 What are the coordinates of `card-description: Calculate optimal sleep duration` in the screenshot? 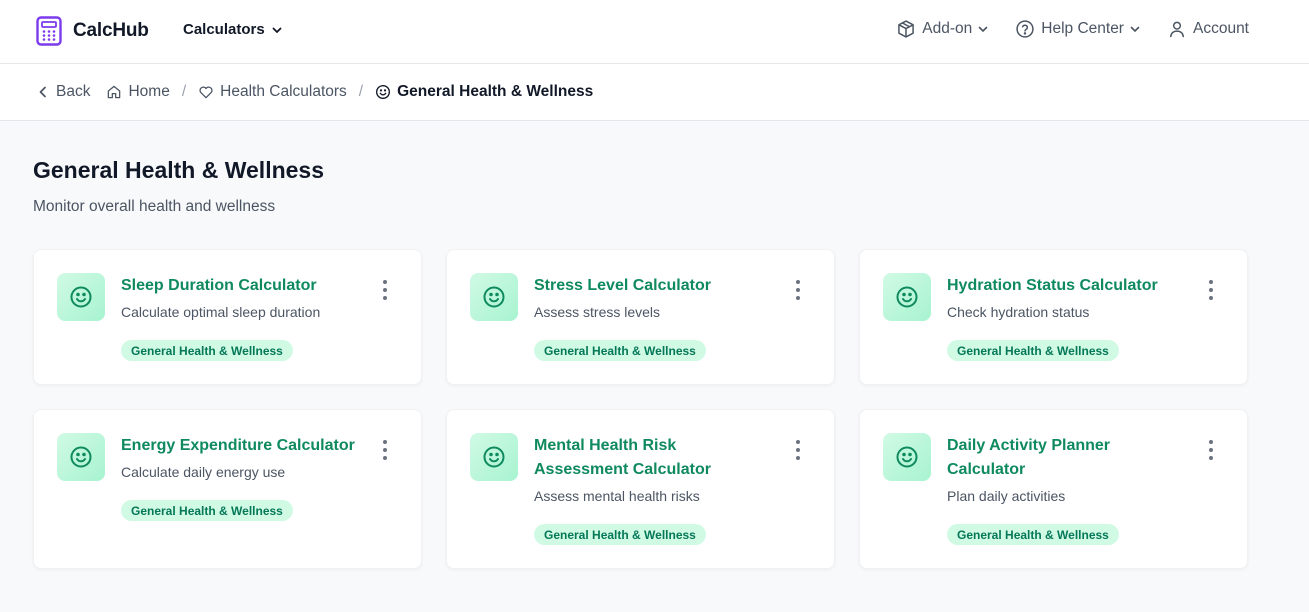 It's located at (221, 312).